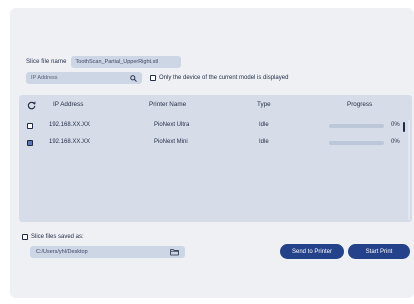 This screenshot has width=414, height=304. I want to click on current-model-checkbox, so click(153, 78).